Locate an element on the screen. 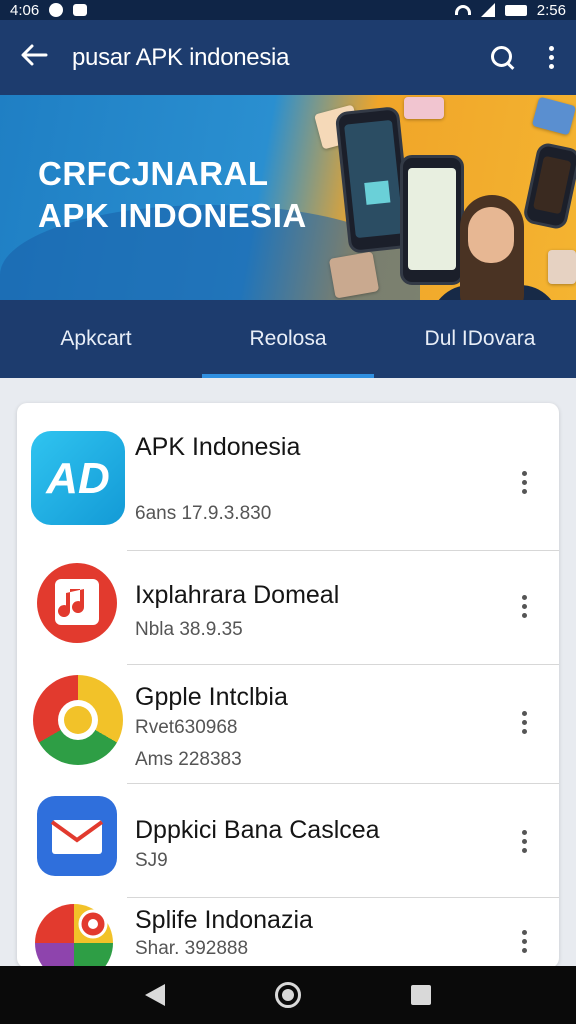 The height and width of the screenshot is (1024, 576). nav-home-icon is located at coordinates (288, 995).